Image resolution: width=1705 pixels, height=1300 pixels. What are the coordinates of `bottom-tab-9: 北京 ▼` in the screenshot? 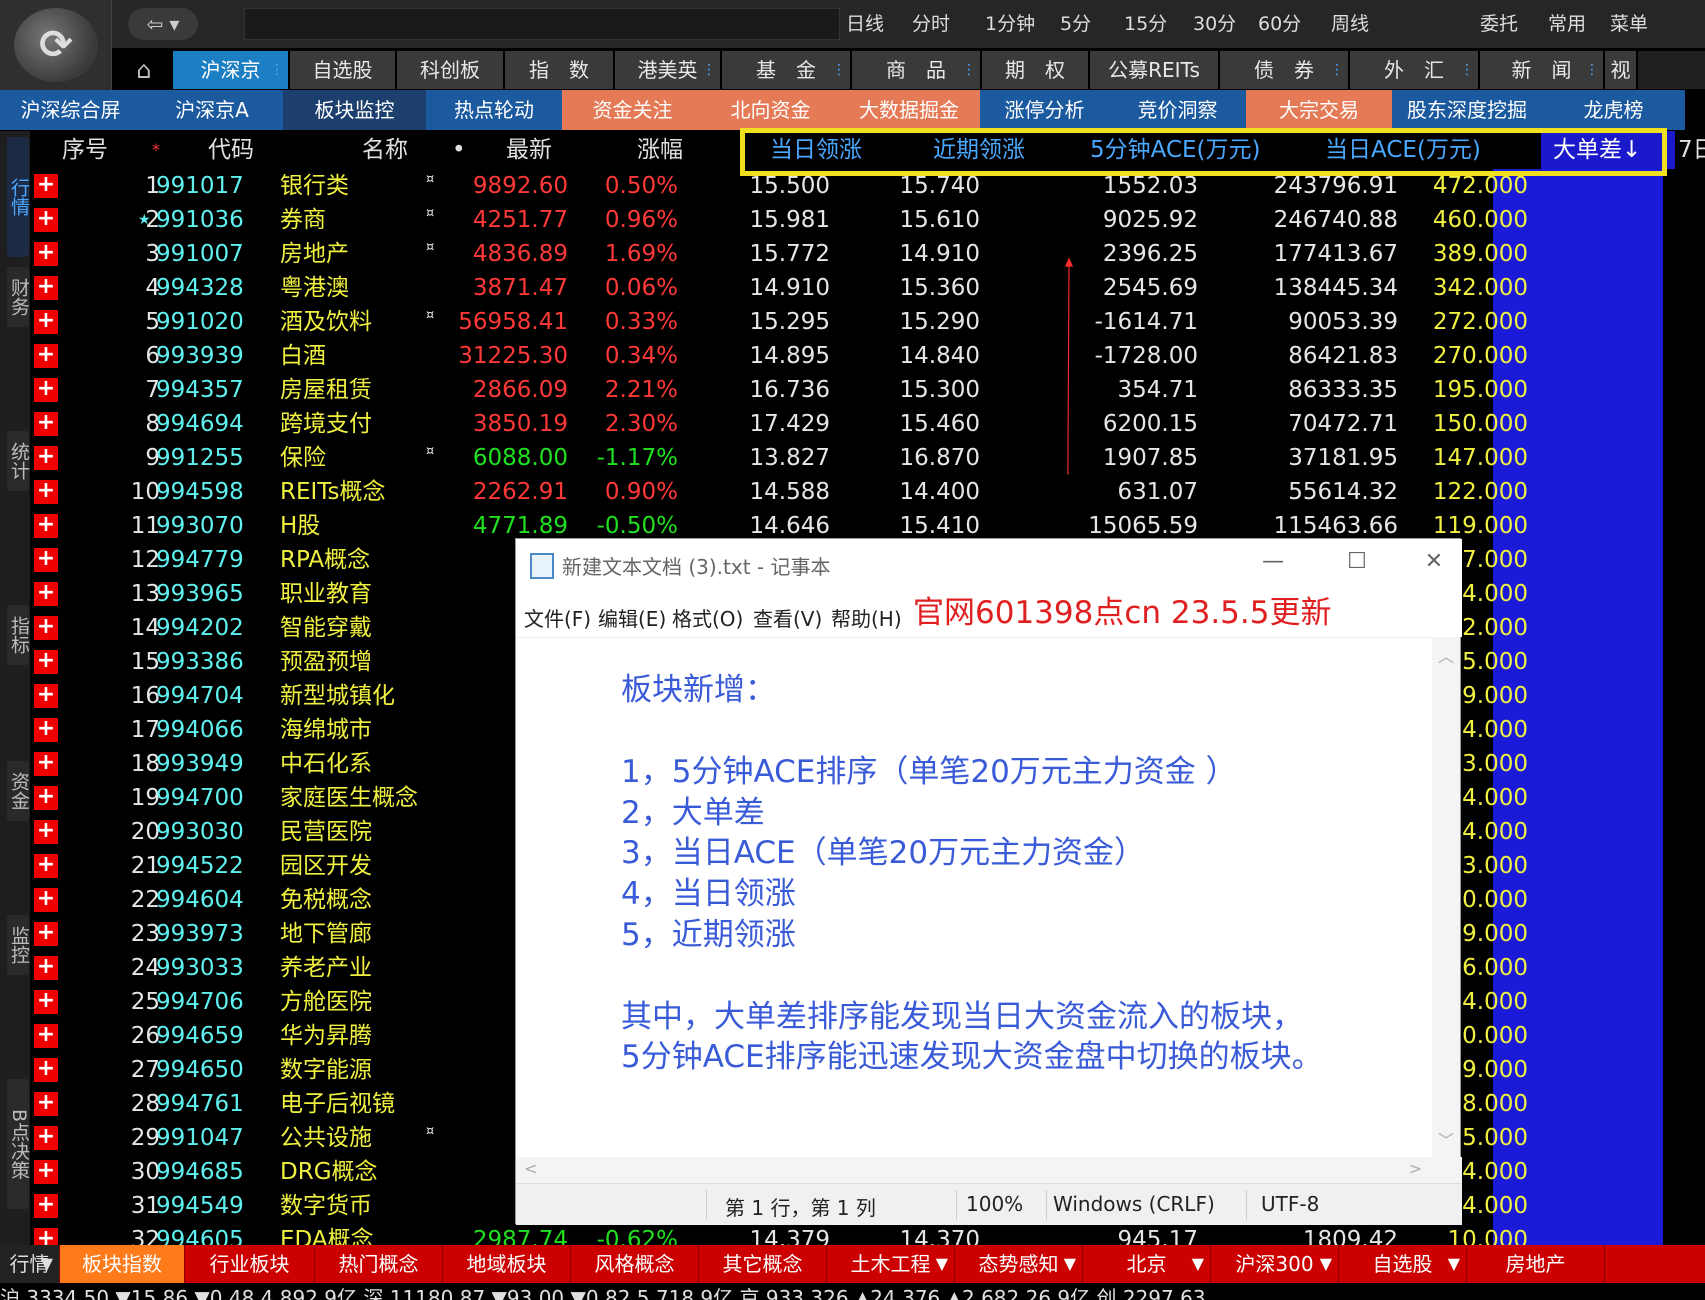 It's located at (1147, 1264).